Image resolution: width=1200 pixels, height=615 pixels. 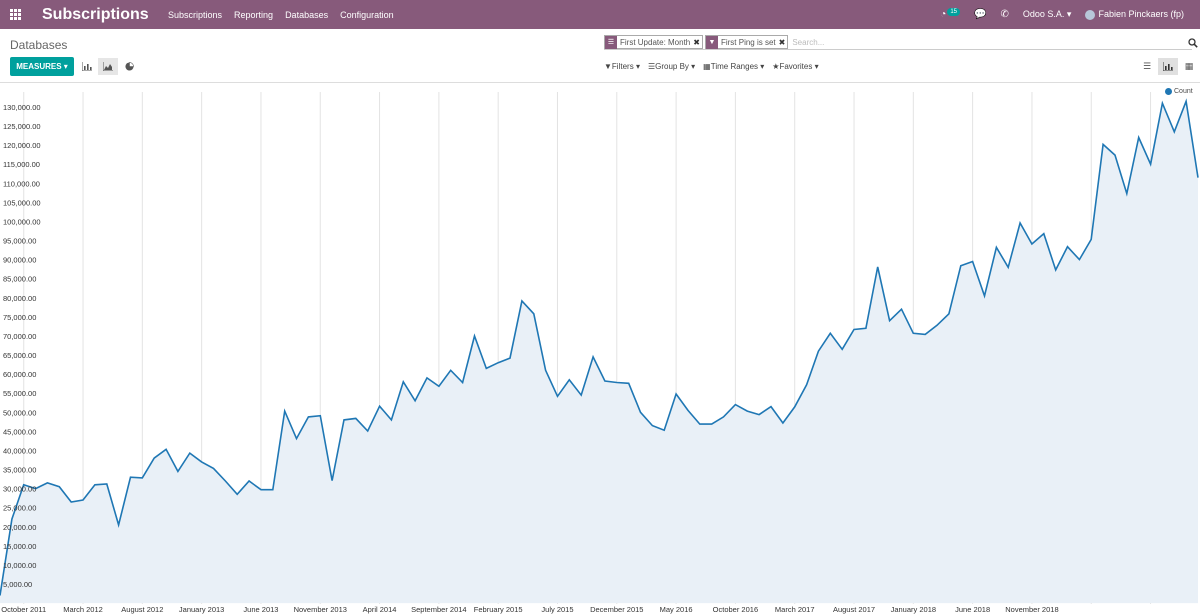 I want to click on pivot-table-icon: ▦, so click(x=1189, y=66).